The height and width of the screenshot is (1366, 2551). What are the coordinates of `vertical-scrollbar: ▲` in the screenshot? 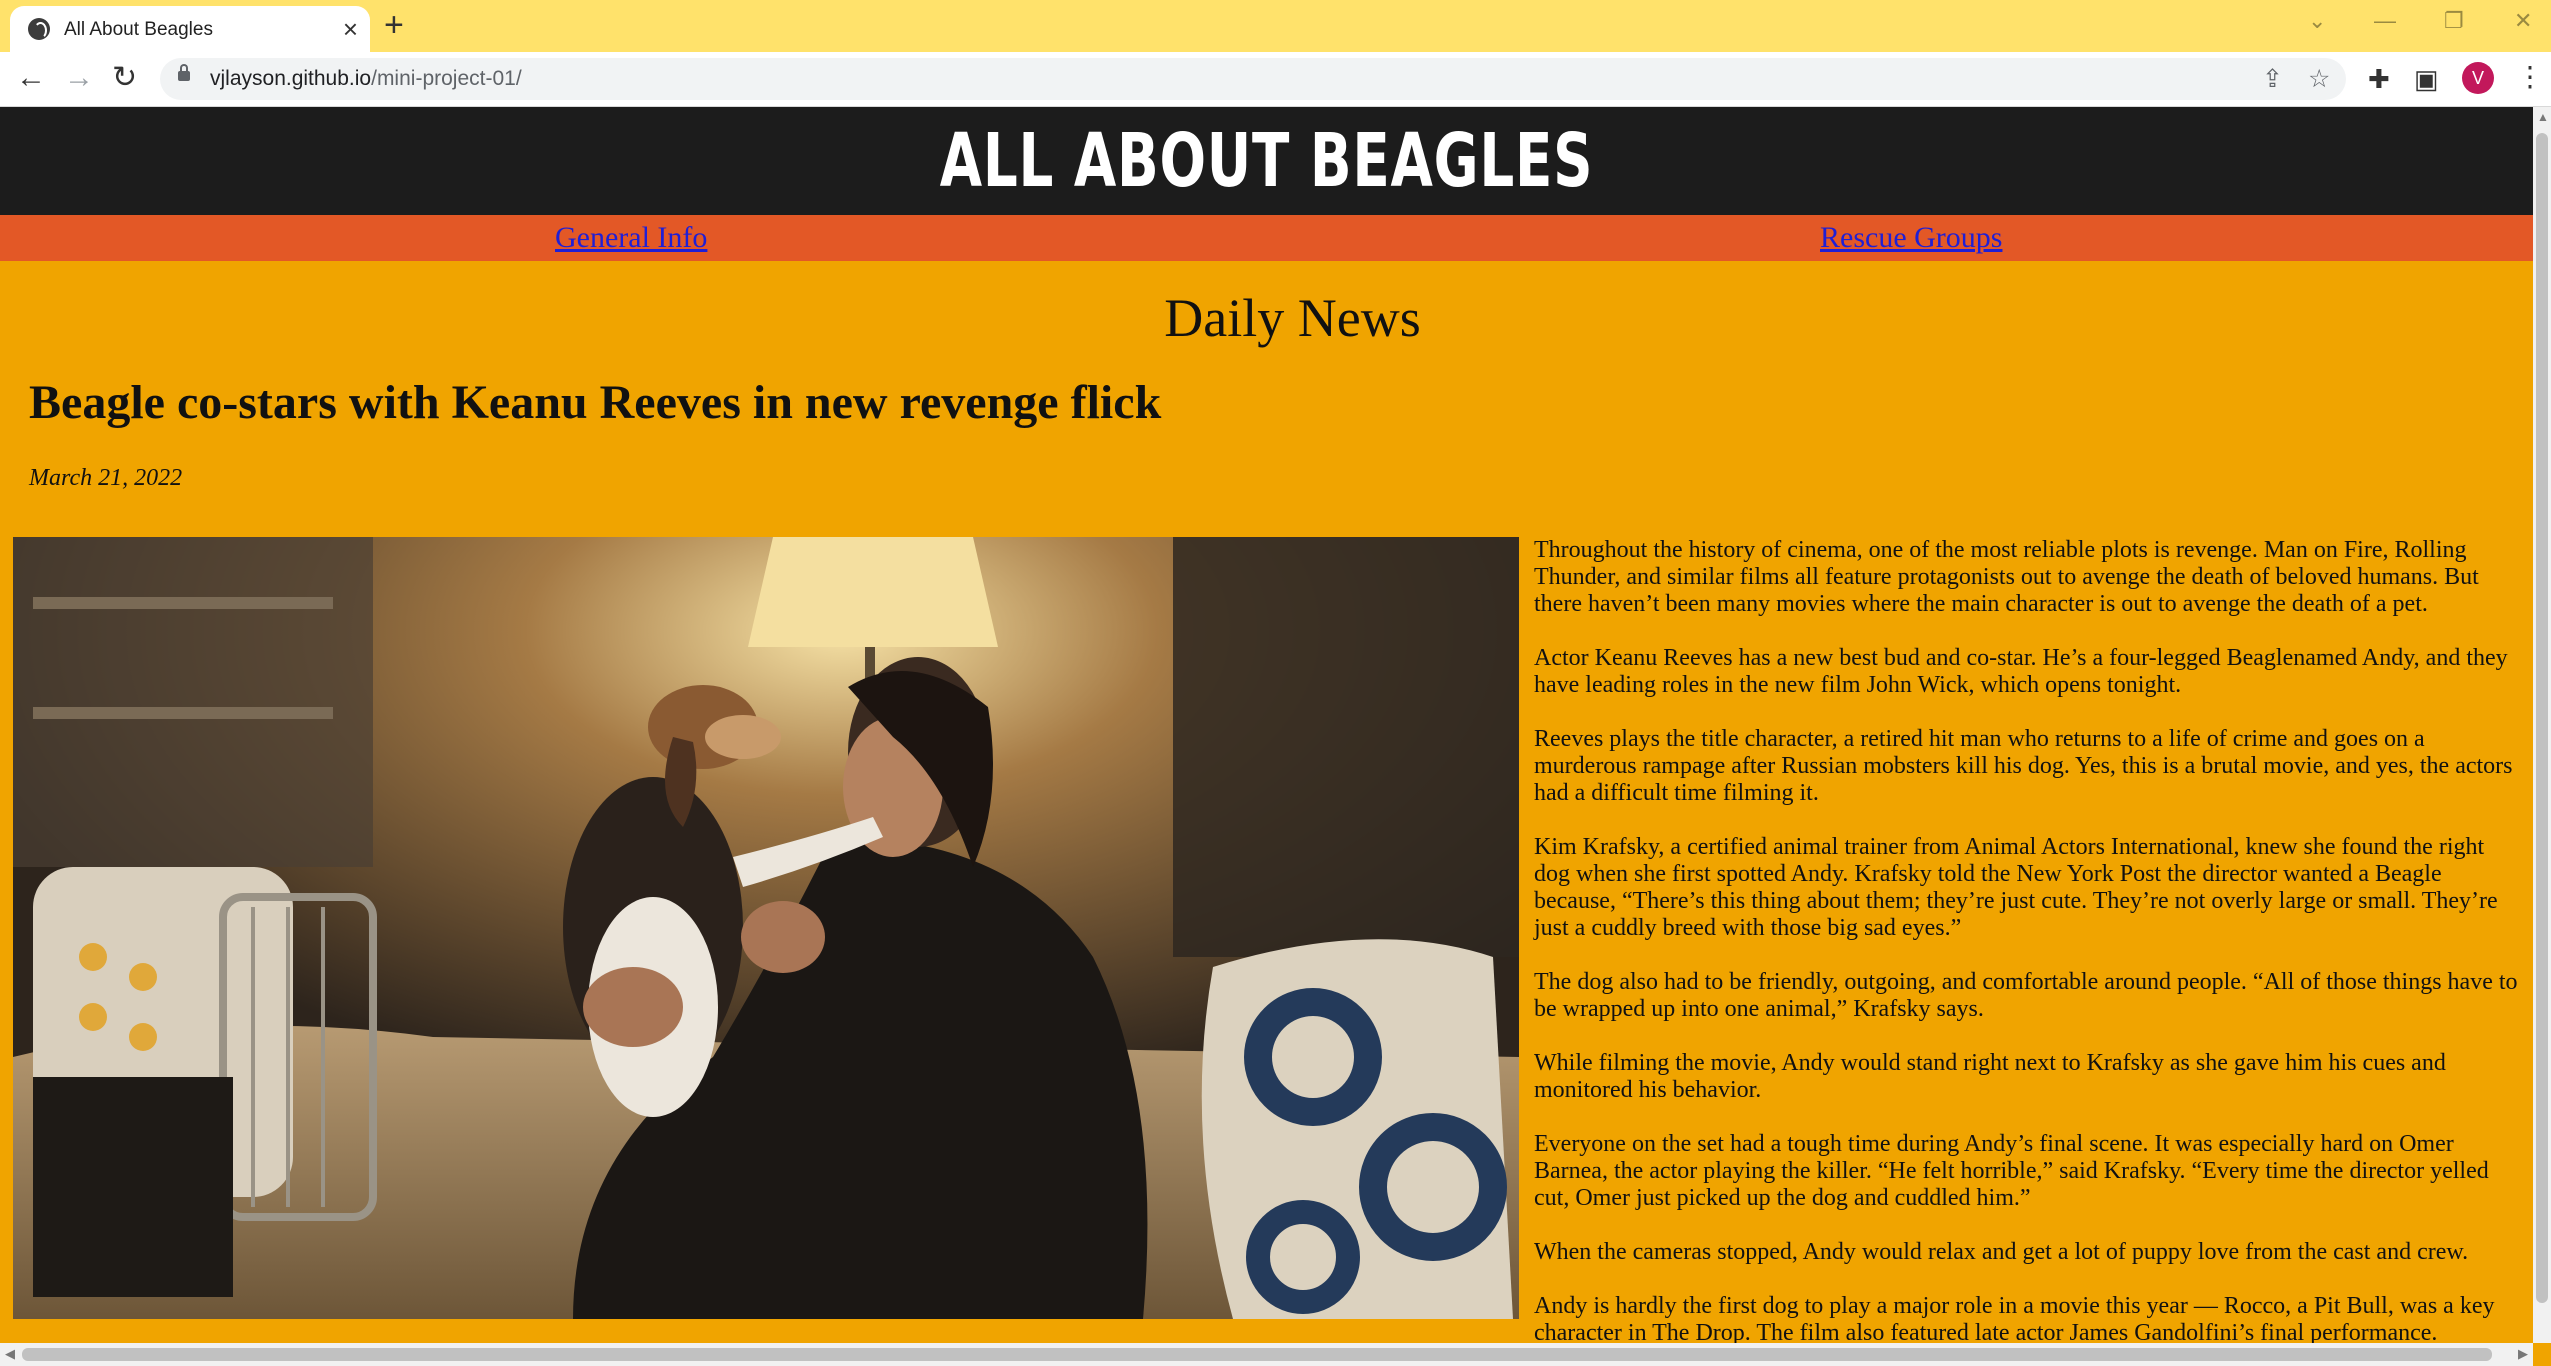 It's located at (2542, 725).